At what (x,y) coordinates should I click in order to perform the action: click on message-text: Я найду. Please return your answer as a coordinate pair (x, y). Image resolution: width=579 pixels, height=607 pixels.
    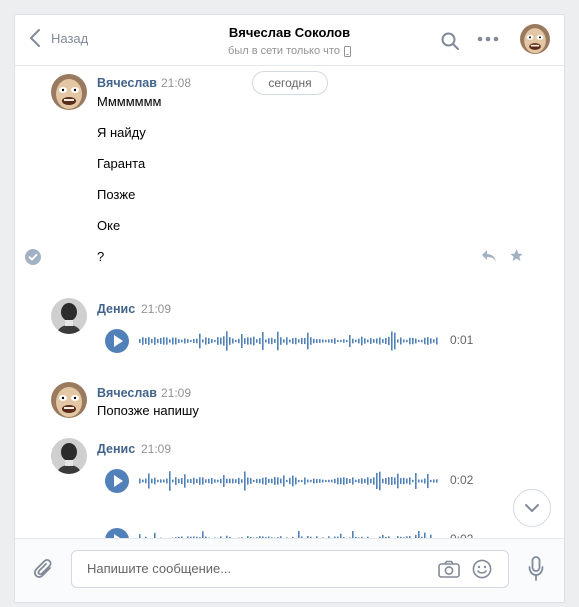
    Looking at the image, I should click on (121, 132).